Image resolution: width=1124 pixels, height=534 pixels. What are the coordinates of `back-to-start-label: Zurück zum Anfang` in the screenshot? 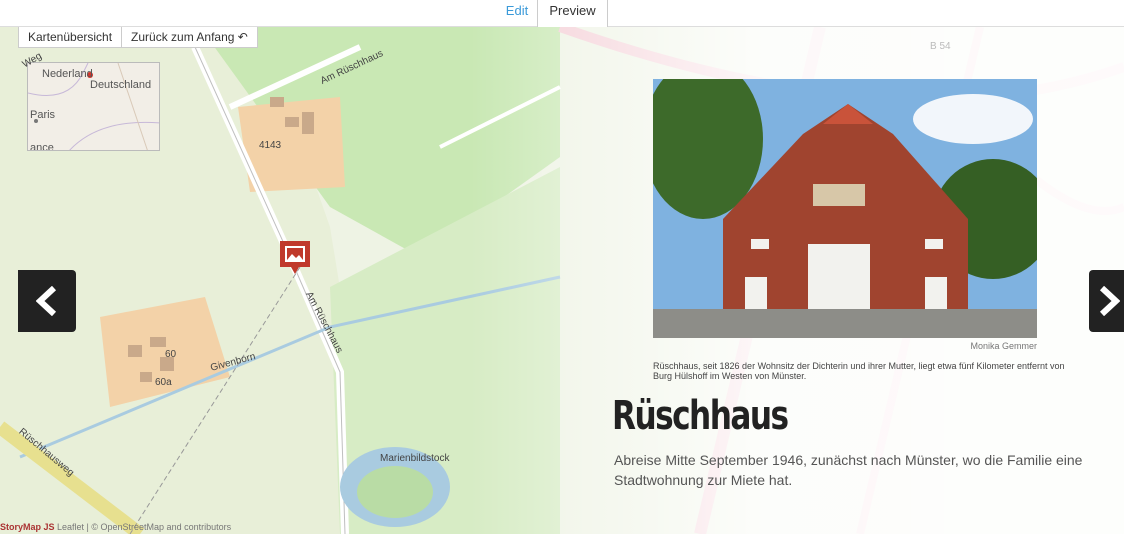 It's located at (183, 37).